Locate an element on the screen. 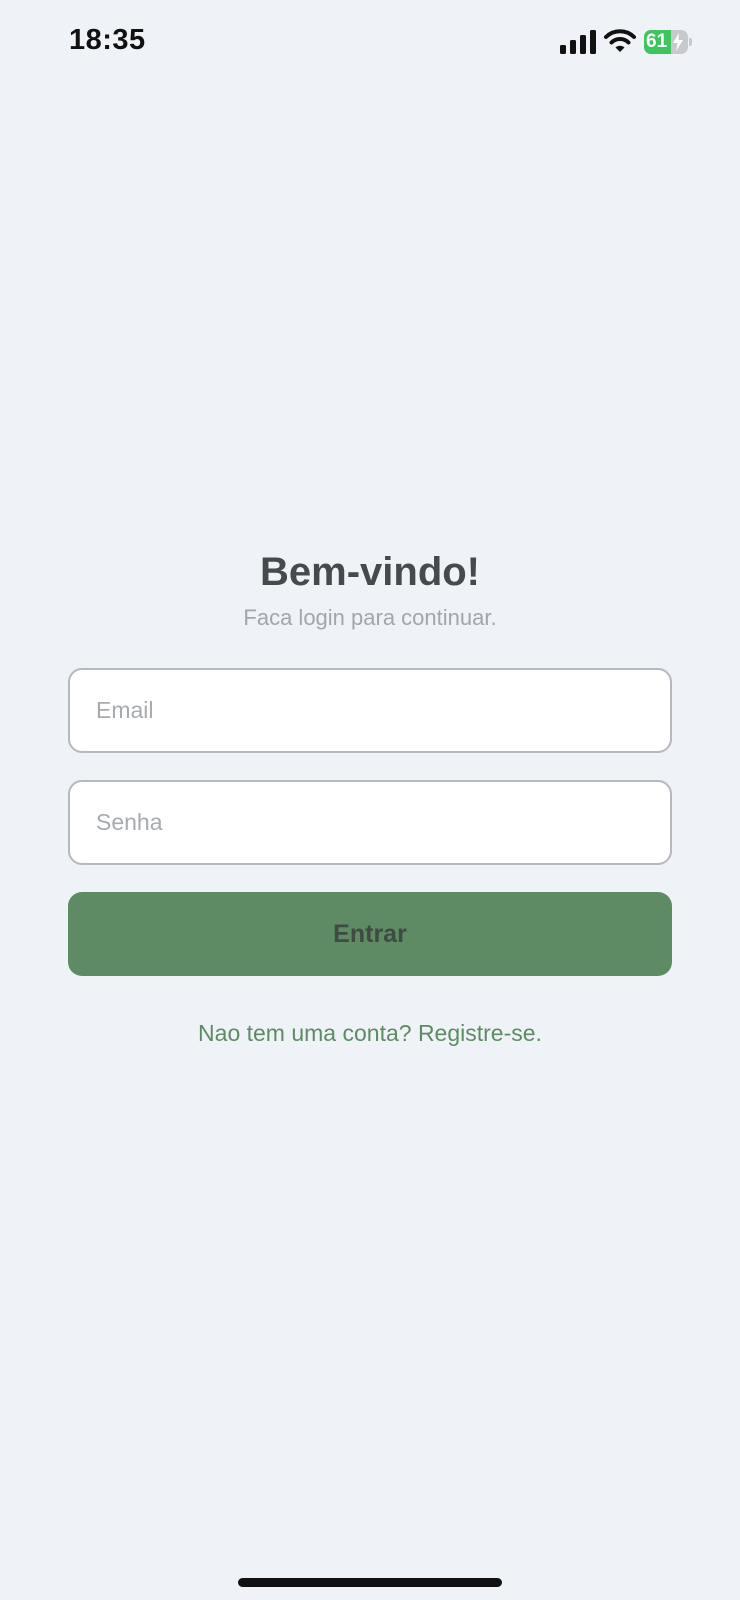 The width and height of the screenshot is (740, 1600). wifi-icon is located at coordinates (620, 40).